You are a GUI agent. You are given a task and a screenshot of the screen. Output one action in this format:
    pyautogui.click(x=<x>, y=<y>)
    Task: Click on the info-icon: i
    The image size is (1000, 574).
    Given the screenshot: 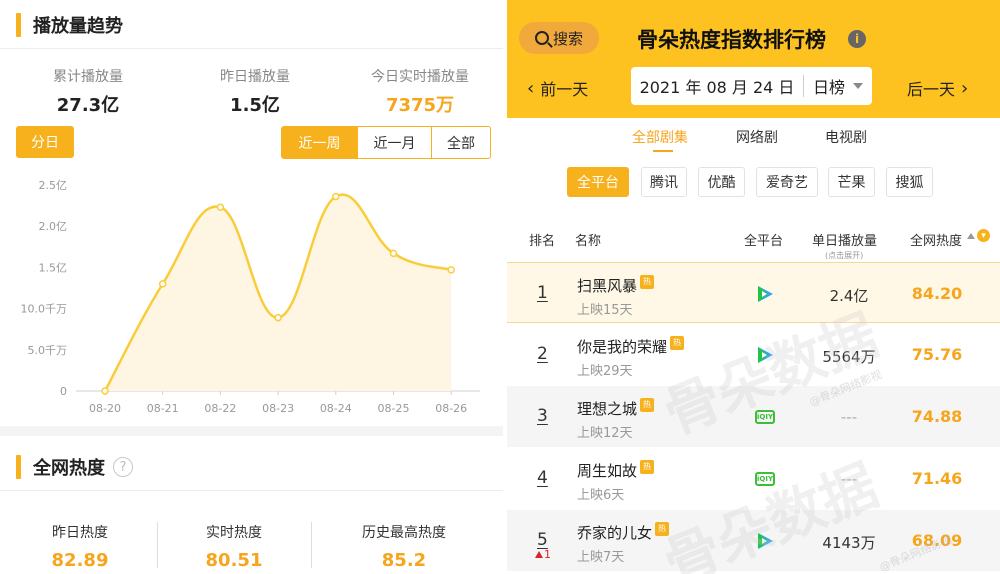 What is the action you would take?
    pyautogui.click(x=857, y=39)
    